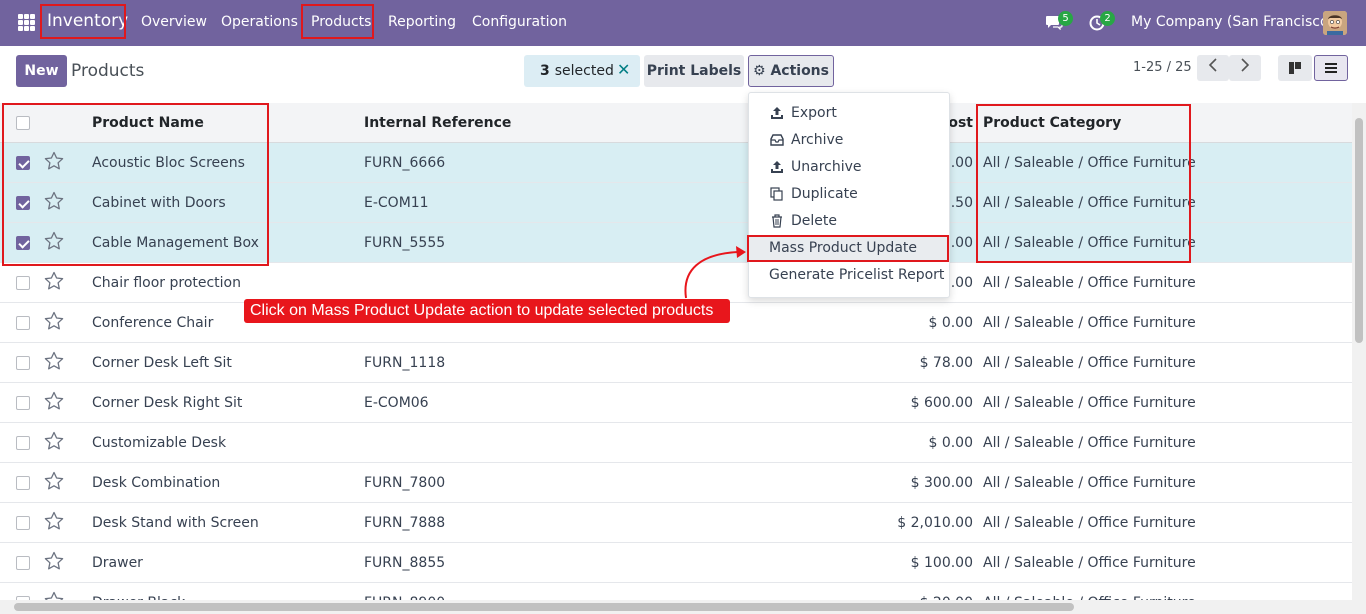  Describe the element at coordinates (1212, 65) in the screenshot. I see `chevron-left-icon` at that location.